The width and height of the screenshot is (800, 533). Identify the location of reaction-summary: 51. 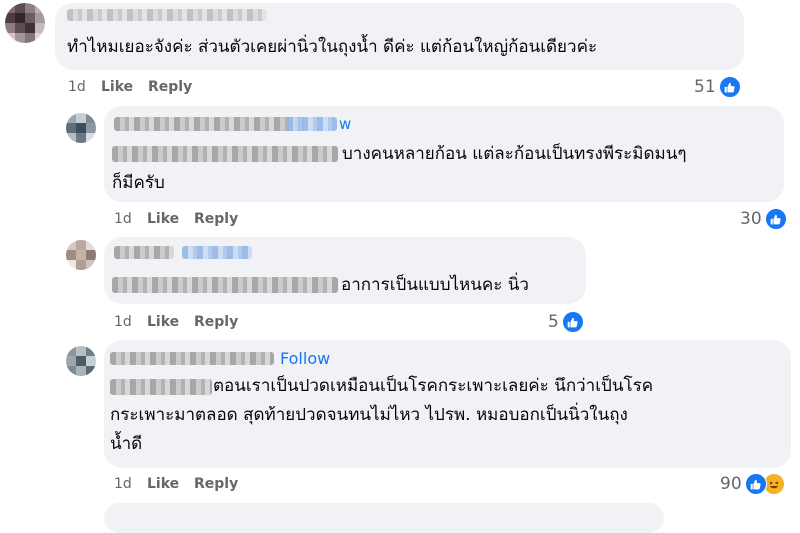
(717, 87).